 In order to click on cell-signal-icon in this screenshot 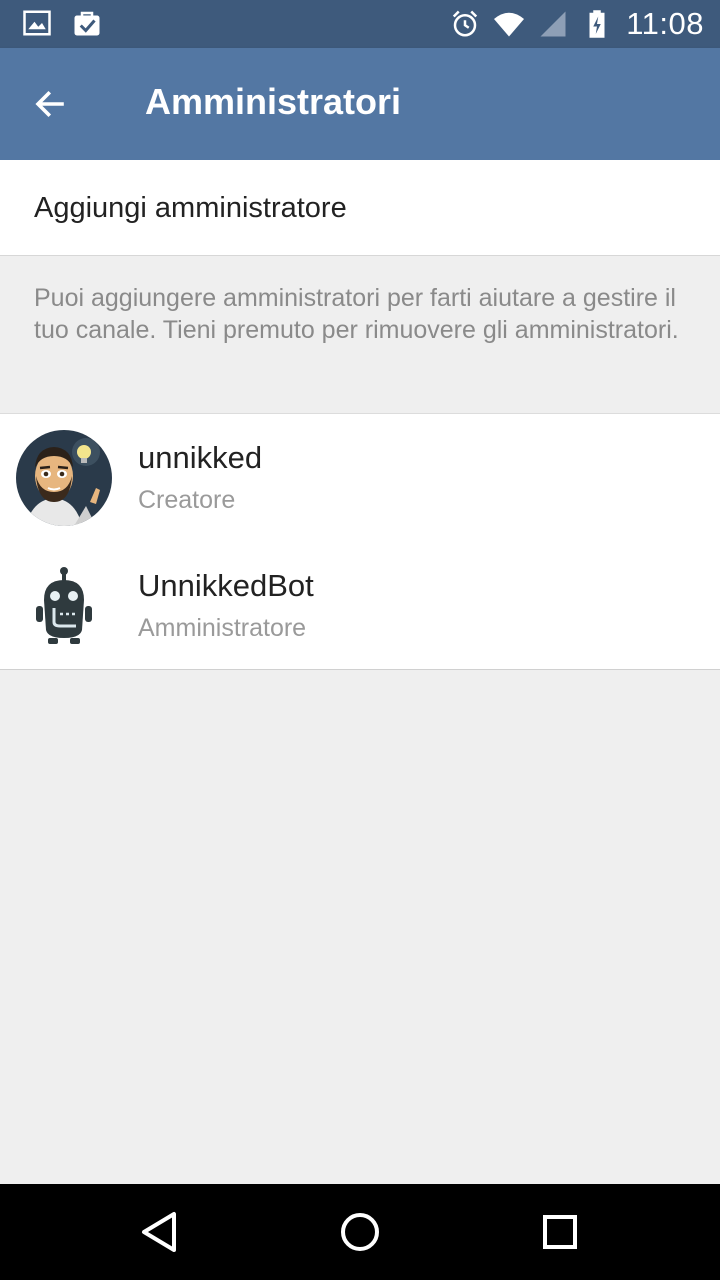, I will do `click(553, 24)`.